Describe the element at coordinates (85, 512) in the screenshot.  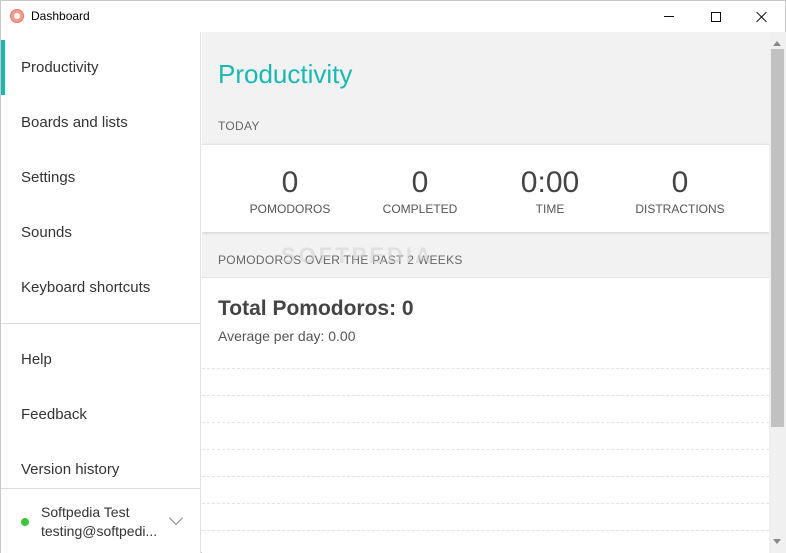
I see `account-name: Softpedia Test` at that location.